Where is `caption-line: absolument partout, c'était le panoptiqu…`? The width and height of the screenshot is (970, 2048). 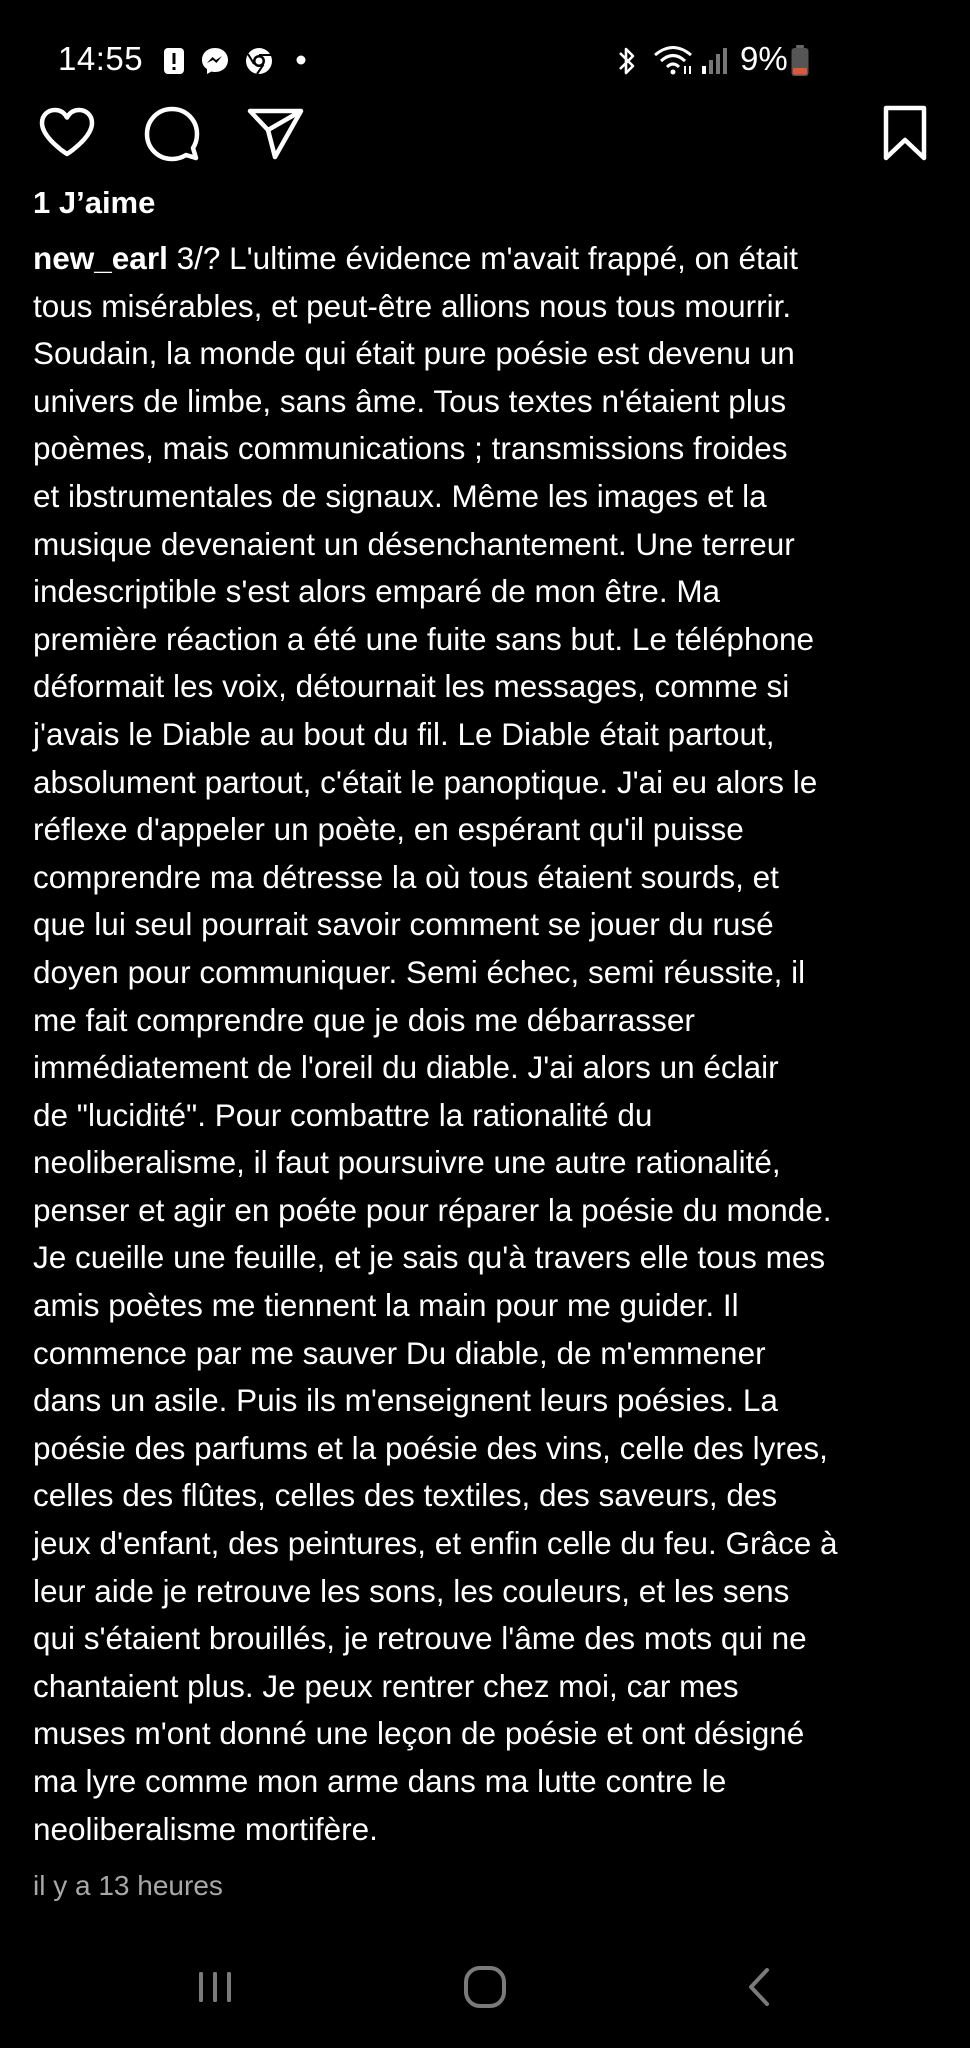 caption-line: absolument partout, c'était le panoptiqu… is located at coordinates (425, 781).